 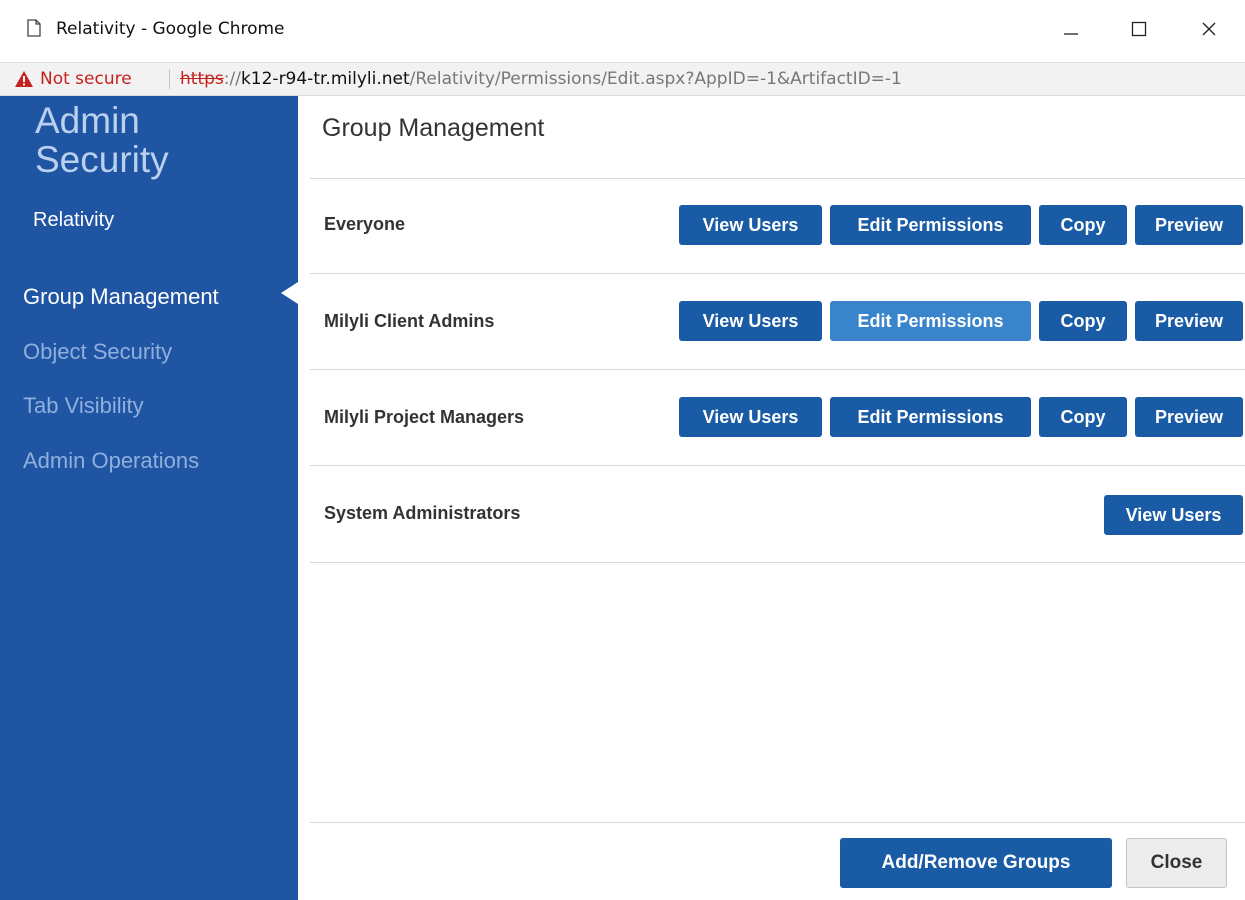 What do you see at coordinates (1071, 29) in the screenshot?
I see `minimize-button` at bounding box center [1071, 29].